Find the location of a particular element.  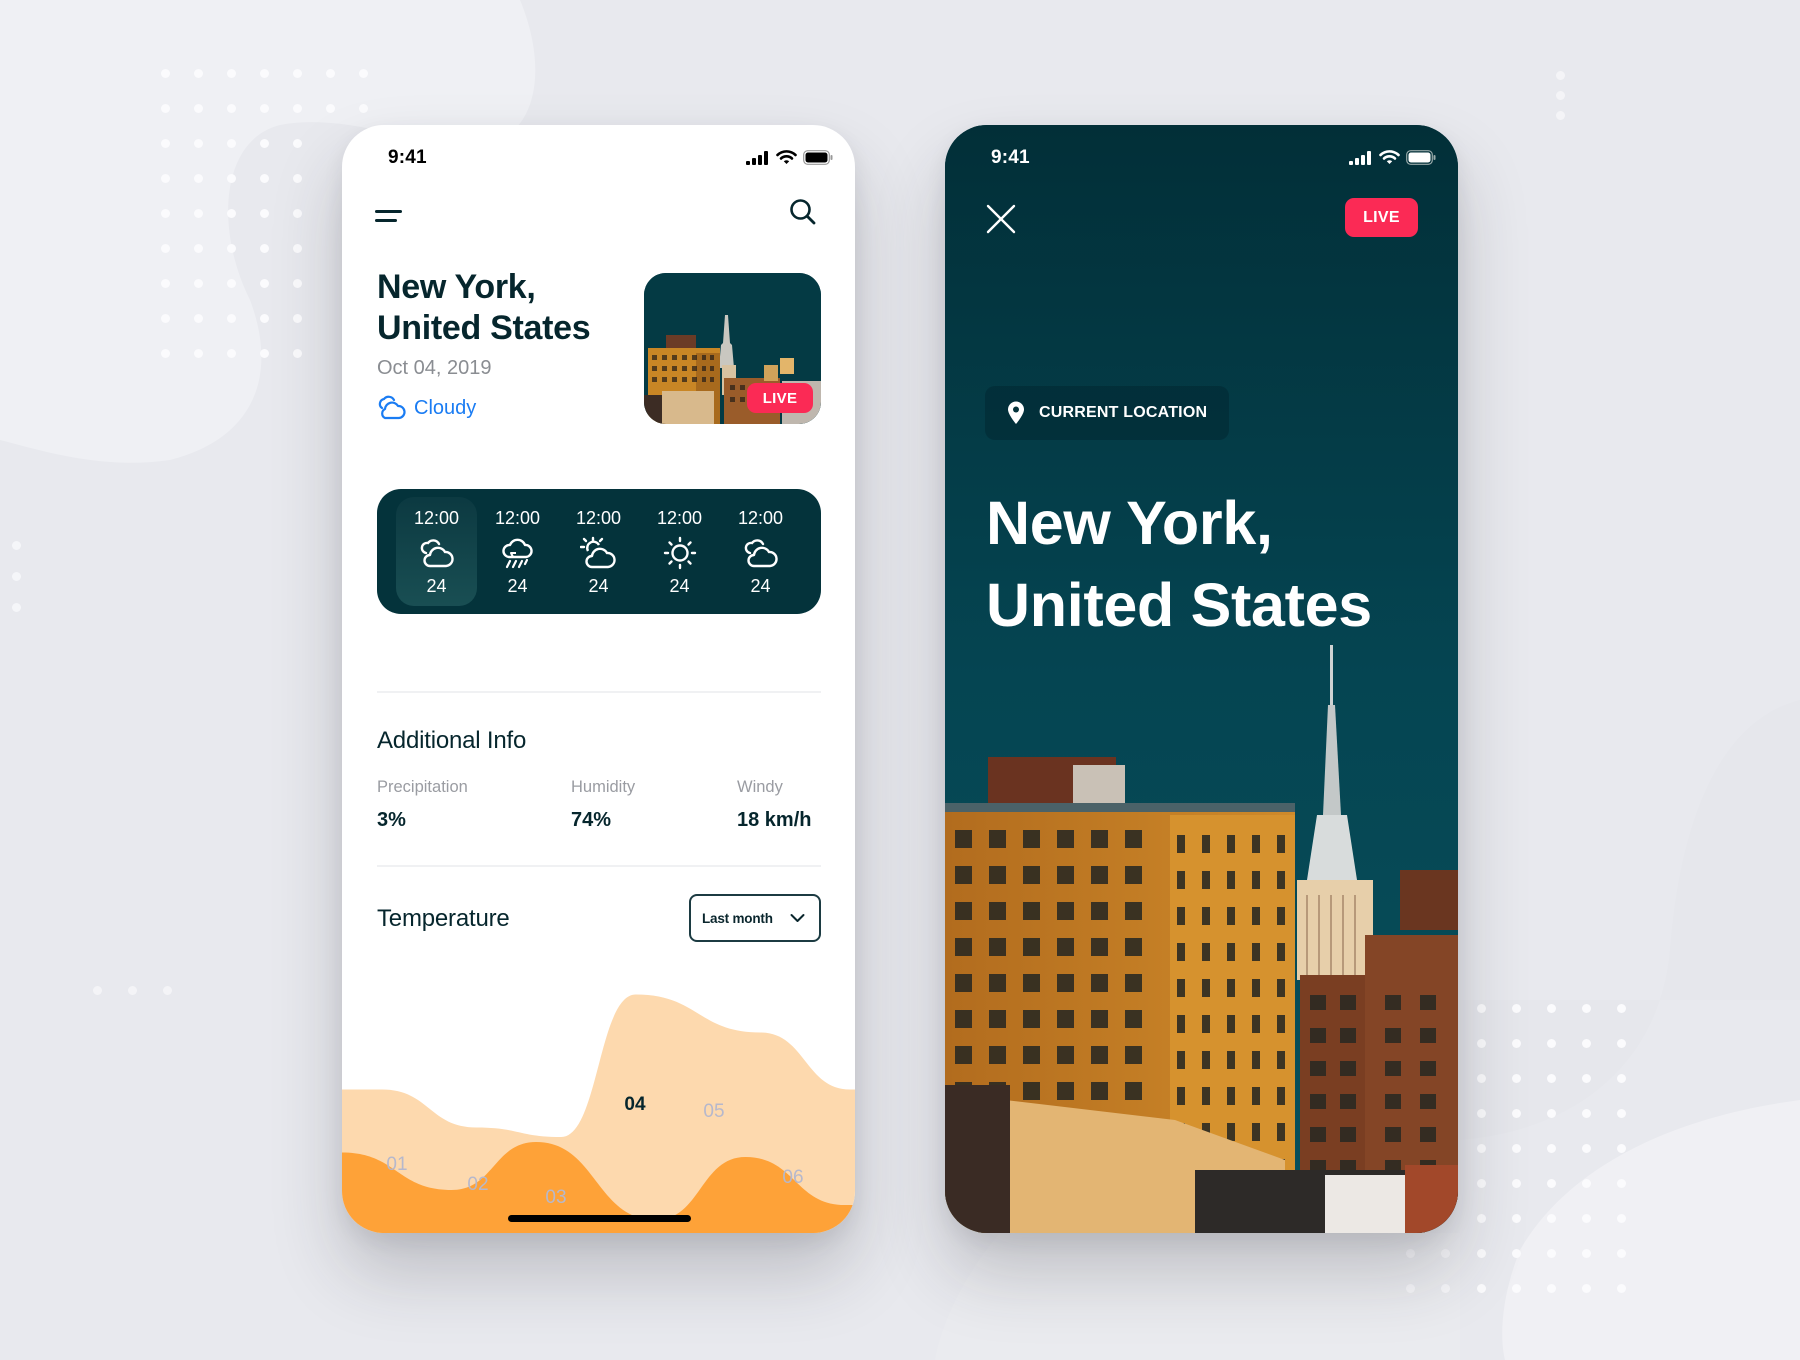

info-humidity: Humidity 74% is located at coordinates (603, 805).